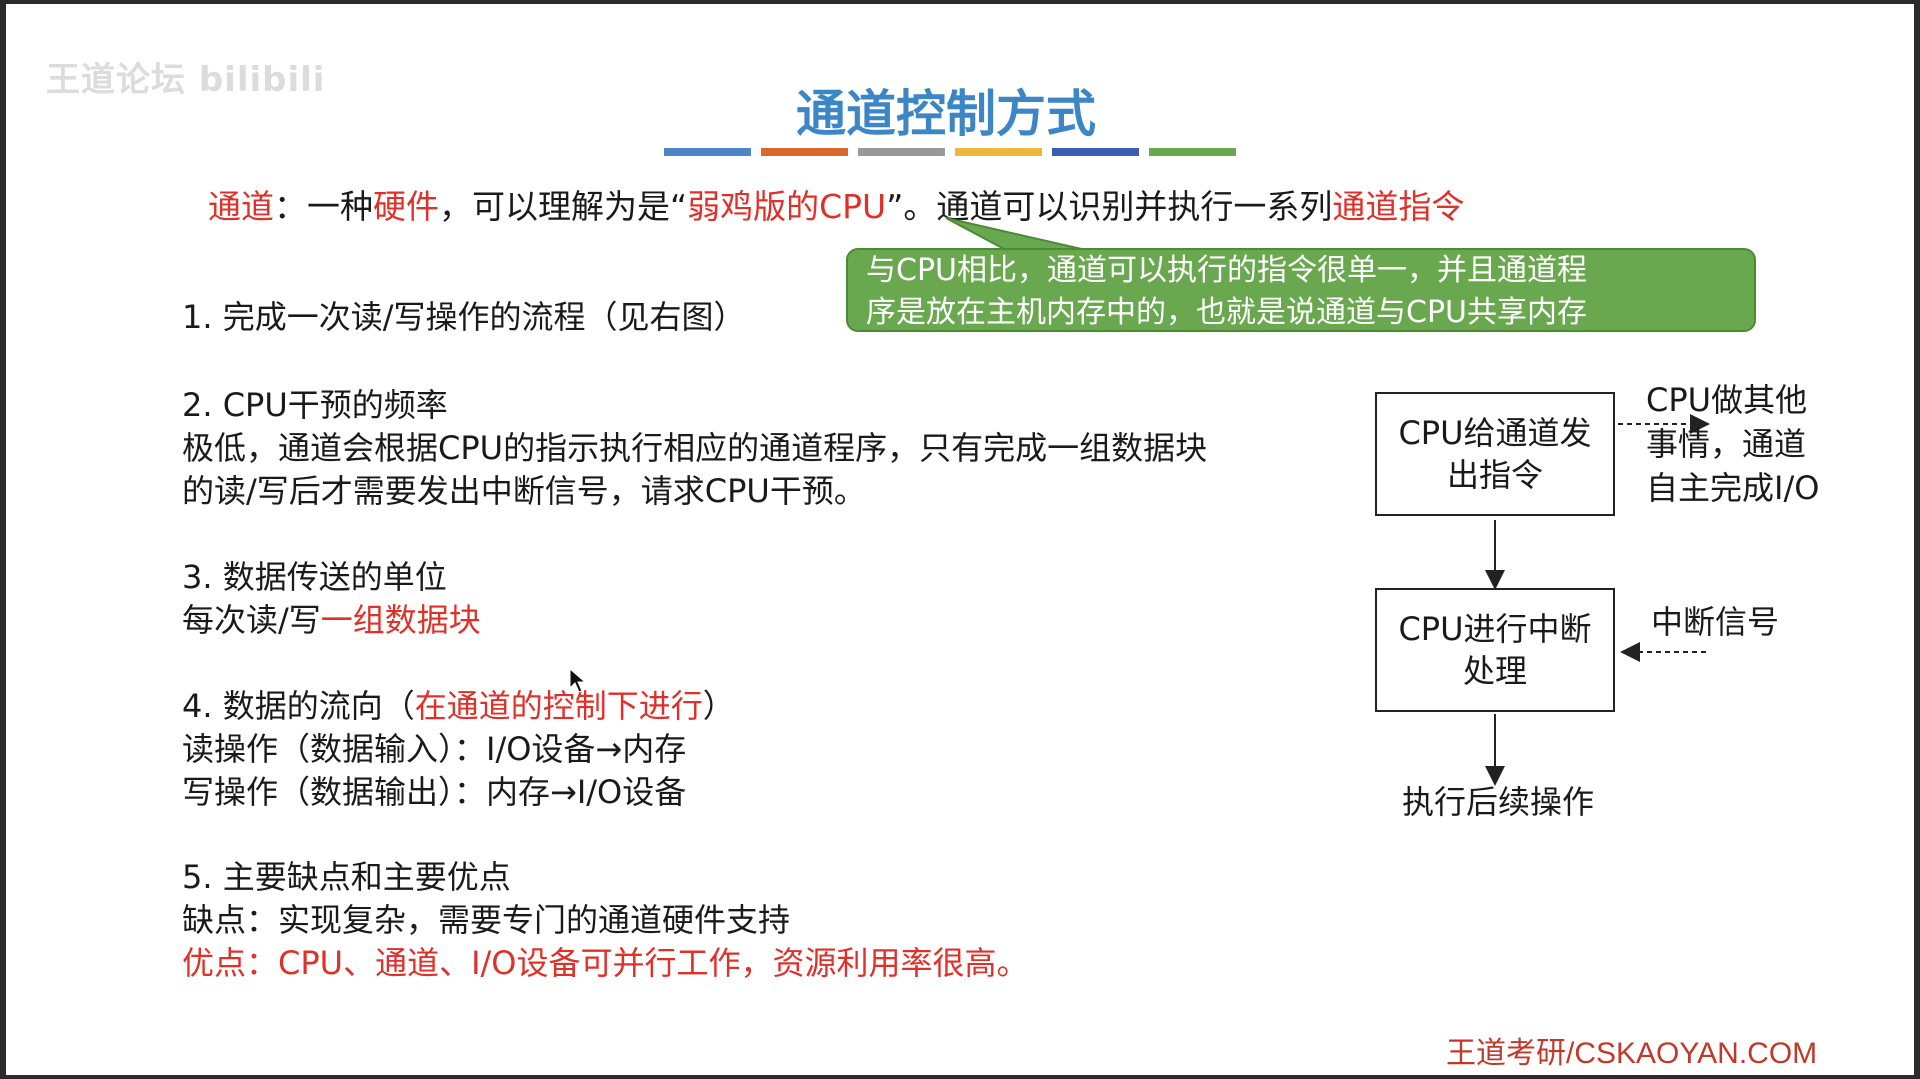  What do you see at coordinates (1727, 400) in the screenshot?
I see `side-note-line: CPU做其他` at bounding box center [1727, 400].